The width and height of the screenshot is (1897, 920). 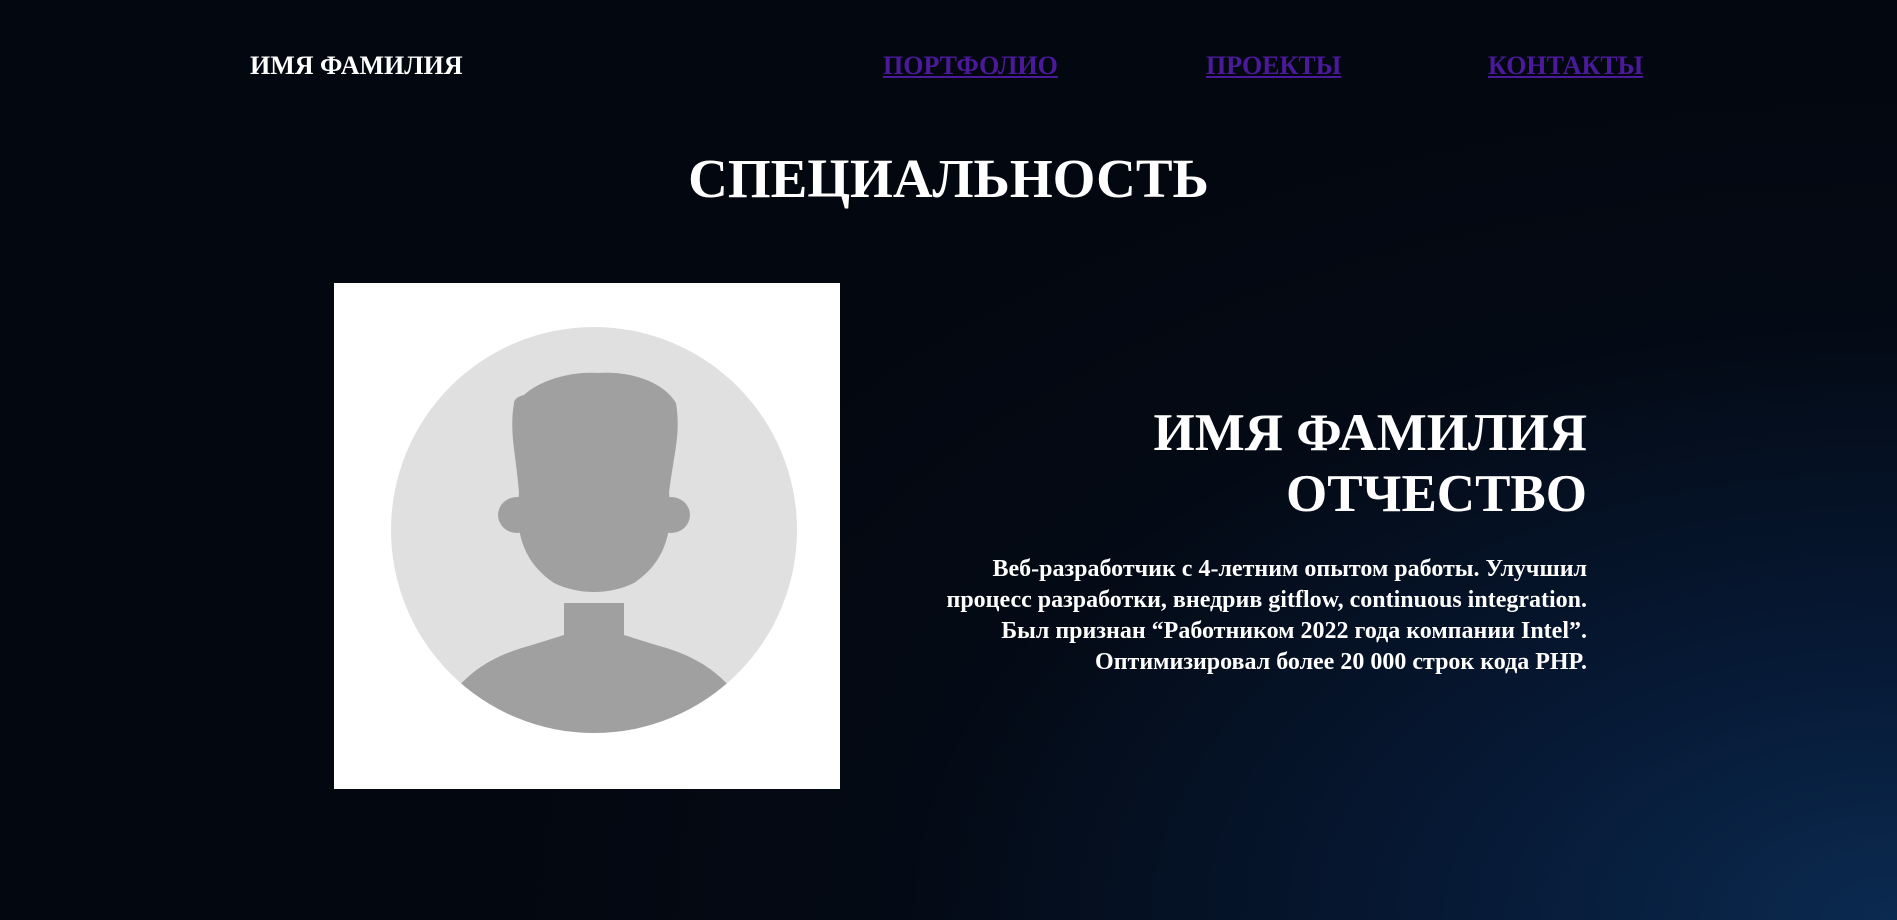 What do you see at coordinates (1273, 66) in the screenshot?
I see `nav-link-projects: ПРОЕКТЫ` at bounding box center [1273, 66].